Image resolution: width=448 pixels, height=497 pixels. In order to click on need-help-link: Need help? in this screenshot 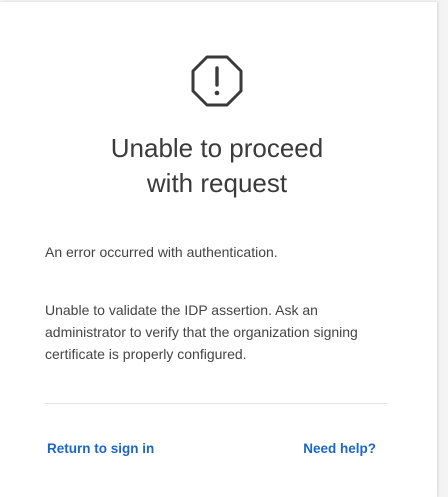, I will do `click(339, 448)`.